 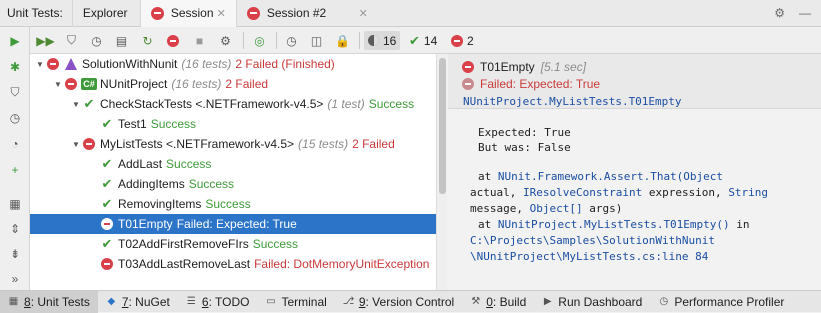 I want to click on tree-node: ✔ Test1 Success, so click(x=233, y=124).